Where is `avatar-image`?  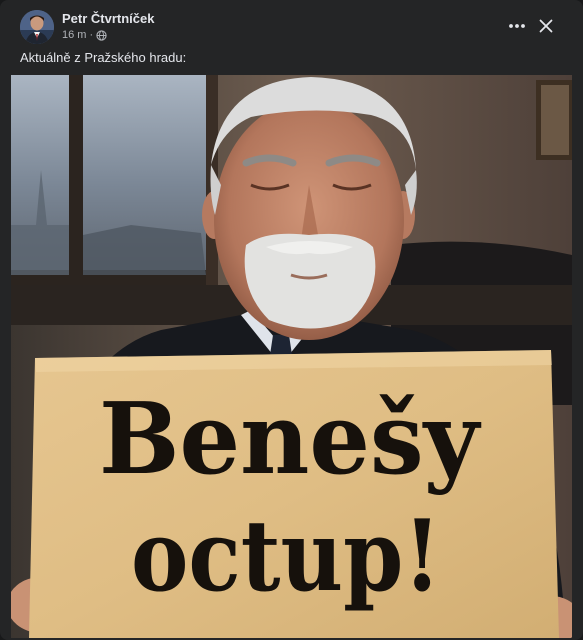
avatar-image is located at coordinates (37, 27).